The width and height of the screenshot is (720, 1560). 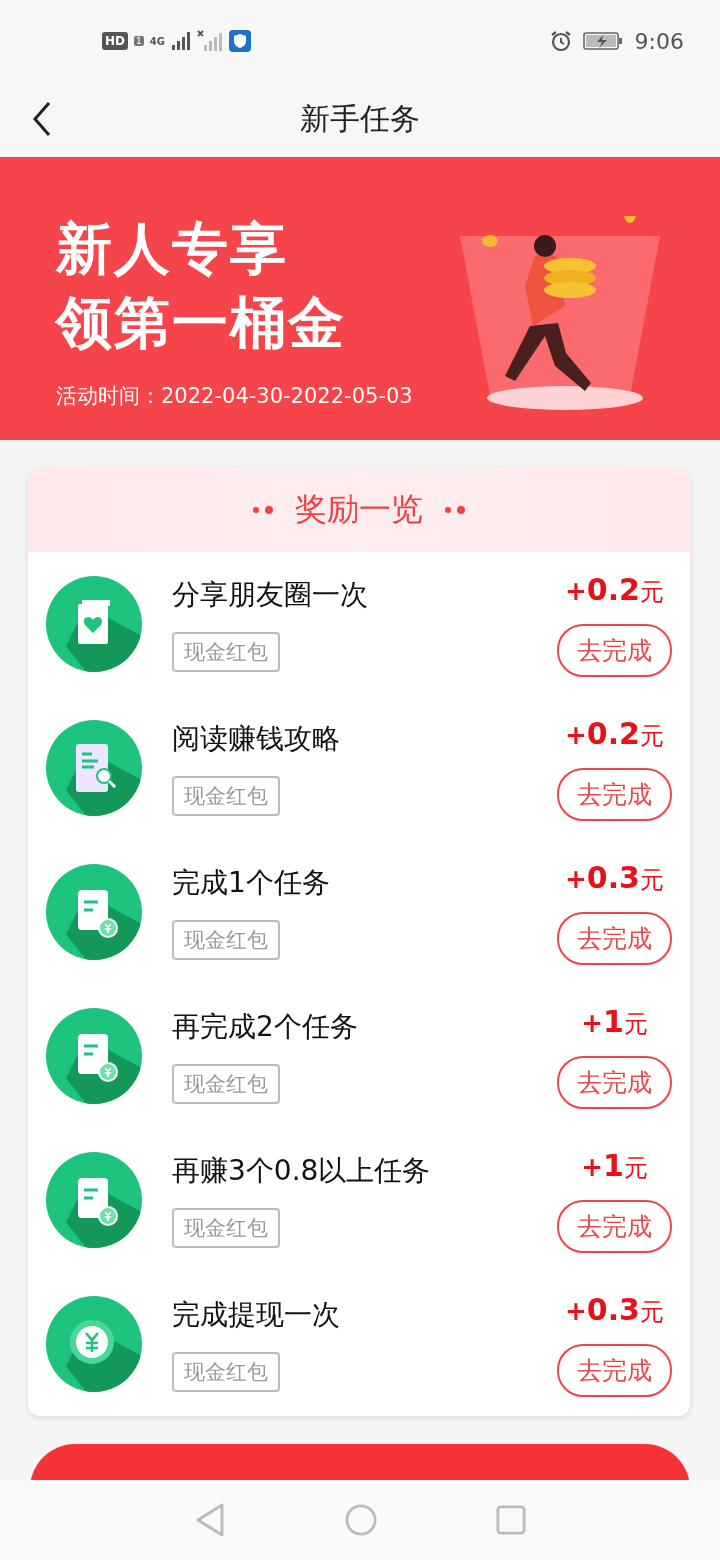 I want to click on shield-icon, so click(x=239, y=41).